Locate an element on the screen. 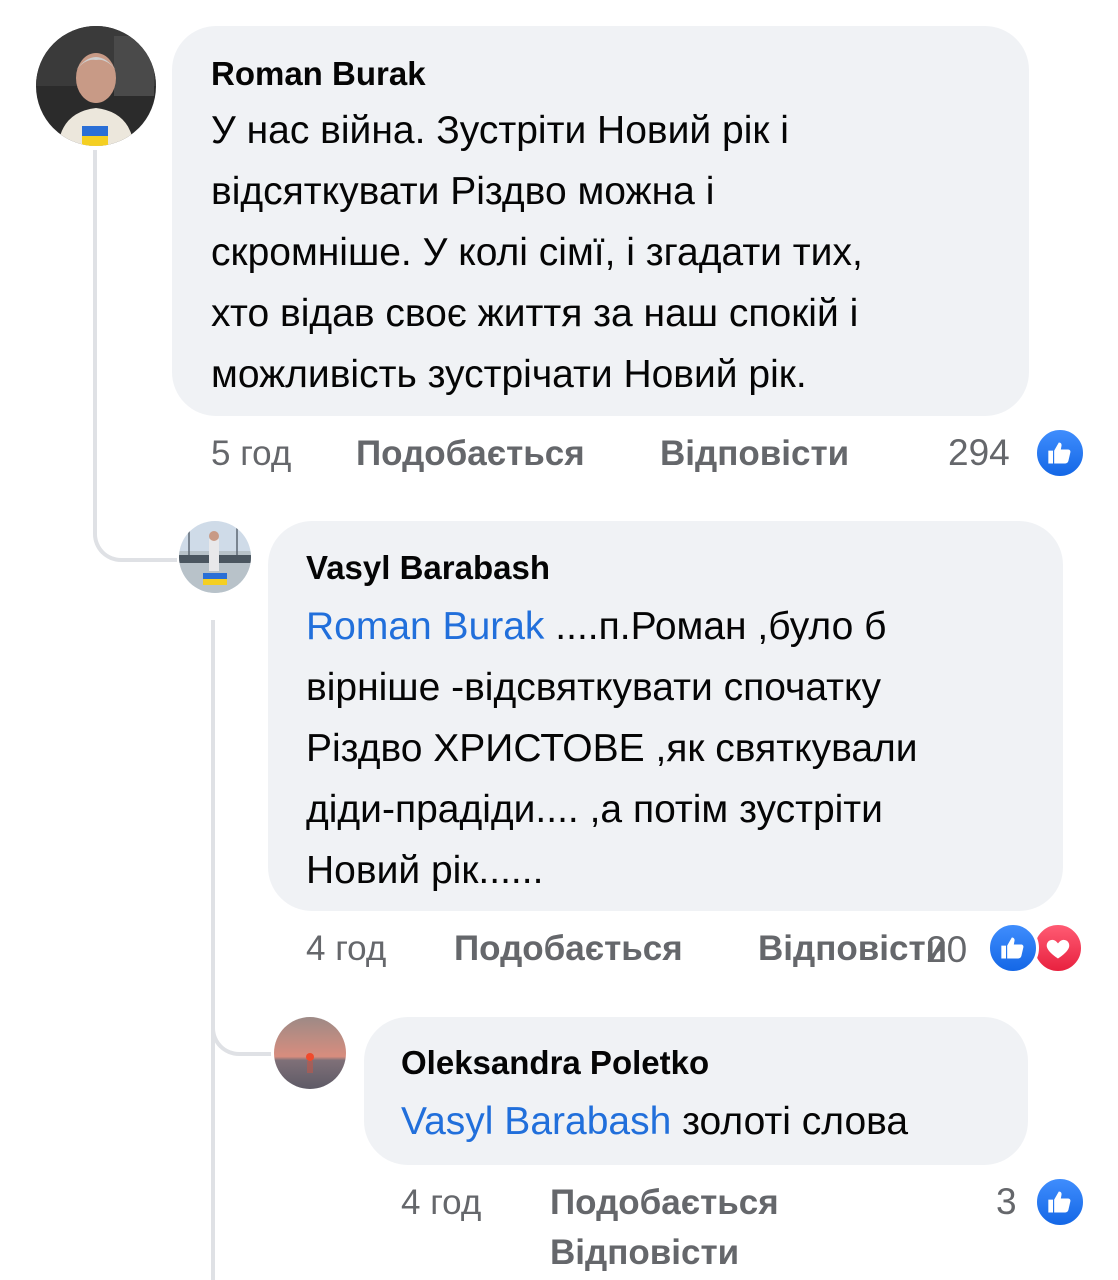  mention-link: Roman Burak is located at coordinates (425, 626).